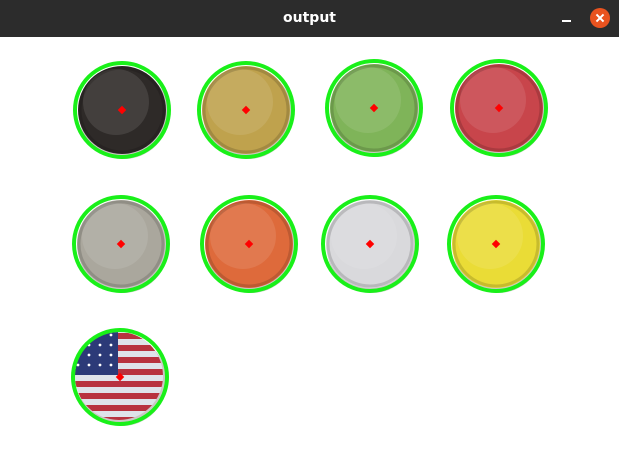 This screenshot has height=450, width=619. What do you see at coordinates (374, 108) in the screenshot?
I see `bottle-cap-green` at bounding box center [374, 108].